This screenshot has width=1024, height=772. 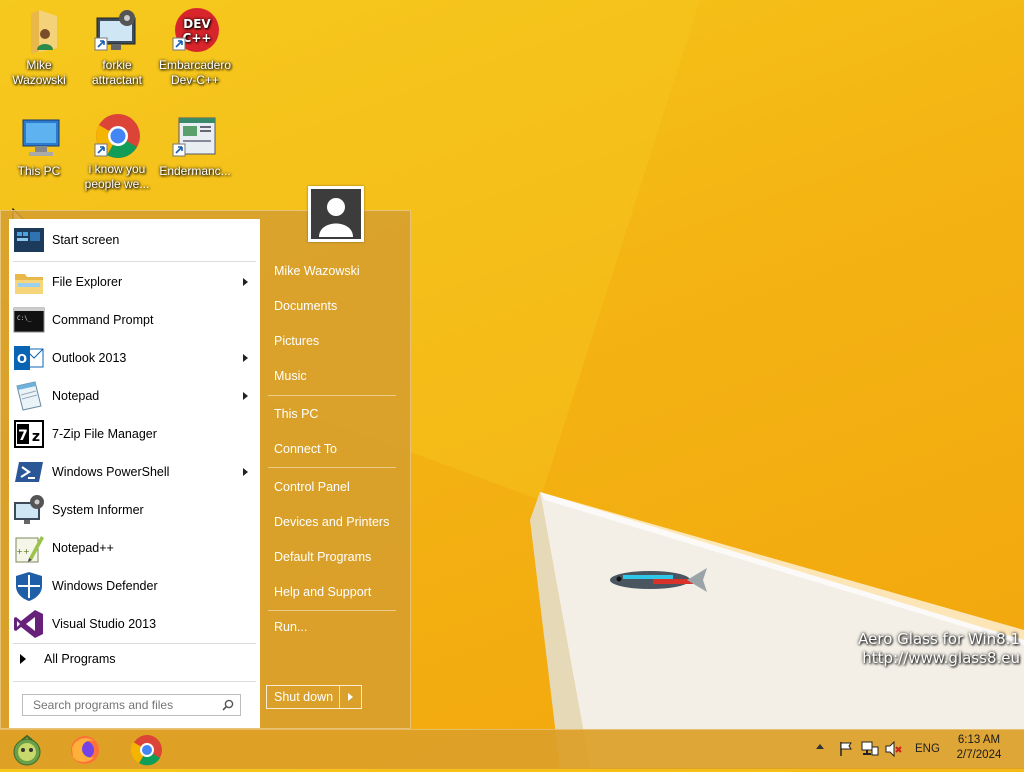 What do you see at coordinates (23, 659) in the screenshot?
I see `triangle-right-icon` at bounding box center [23, 659].